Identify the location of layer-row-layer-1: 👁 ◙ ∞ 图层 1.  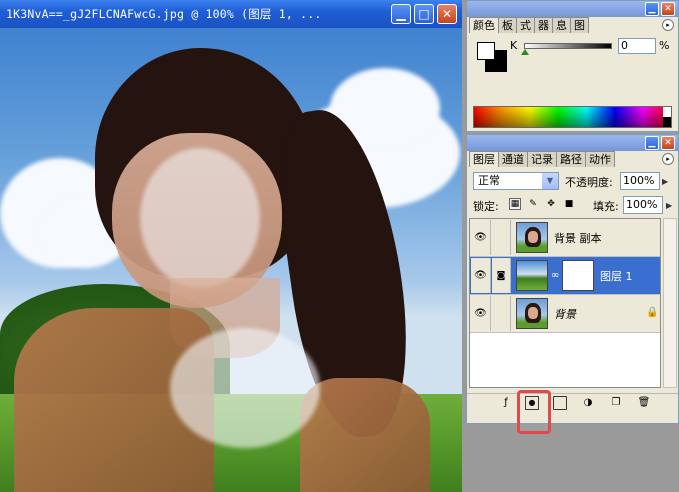
(565, 276).